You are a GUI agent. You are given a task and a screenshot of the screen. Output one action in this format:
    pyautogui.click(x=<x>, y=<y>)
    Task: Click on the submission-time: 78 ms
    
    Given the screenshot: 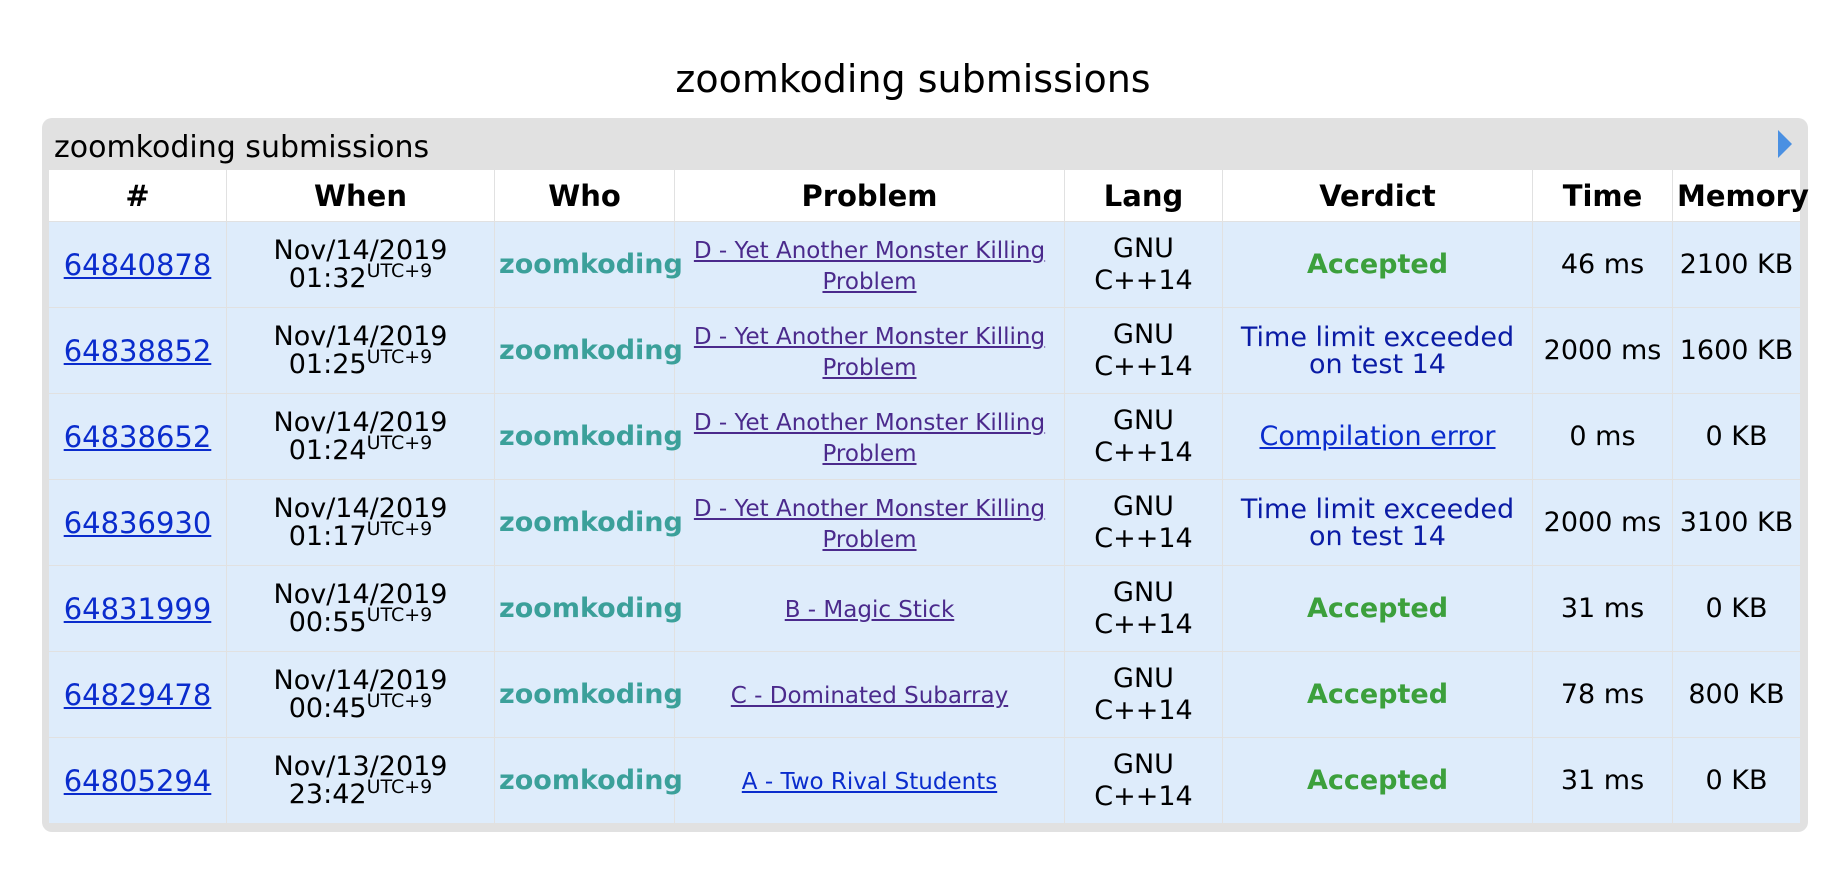 What is the action you would take?
    pyautogui.click(x=1602, y=694)
    